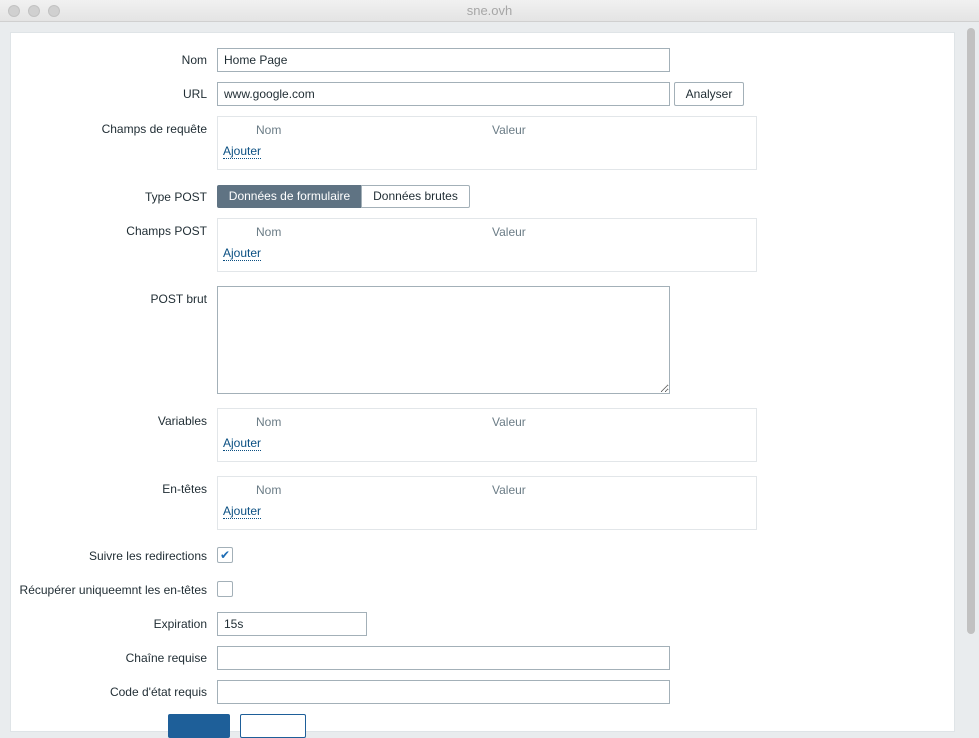  What do you see at coordinates (971, 331) in the screenshot?
I see `scrollbar-thumb` at bounding box center [971, 331].